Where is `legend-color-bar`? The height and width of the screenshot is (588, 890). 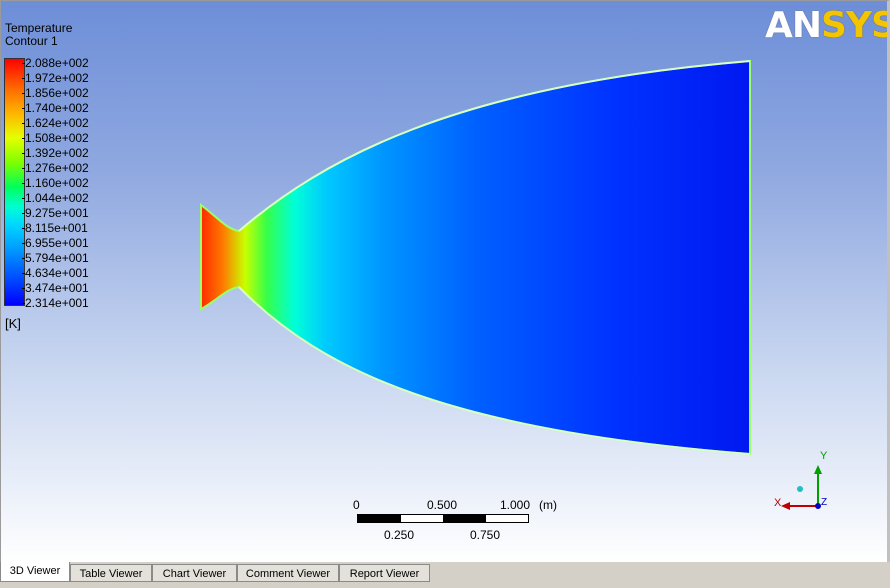
legend-color-bar is located at coordinates (14, 182).